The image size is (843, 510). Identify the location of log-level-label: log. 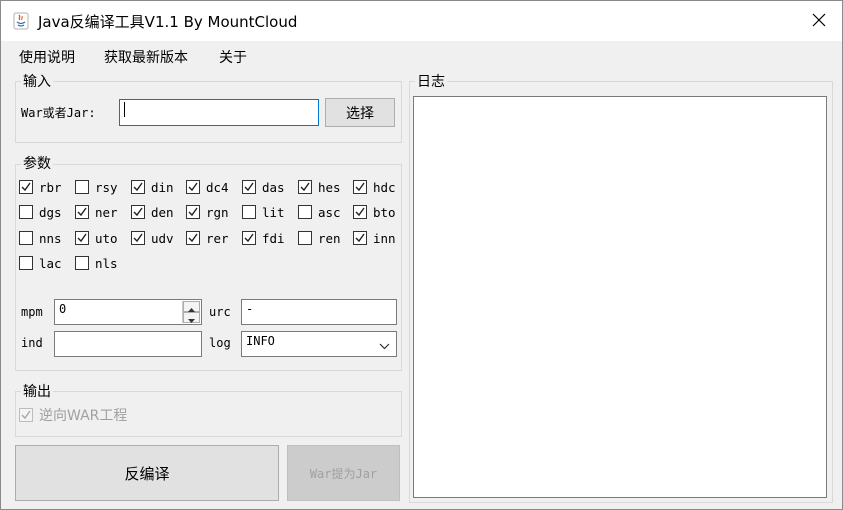
(220, 343).